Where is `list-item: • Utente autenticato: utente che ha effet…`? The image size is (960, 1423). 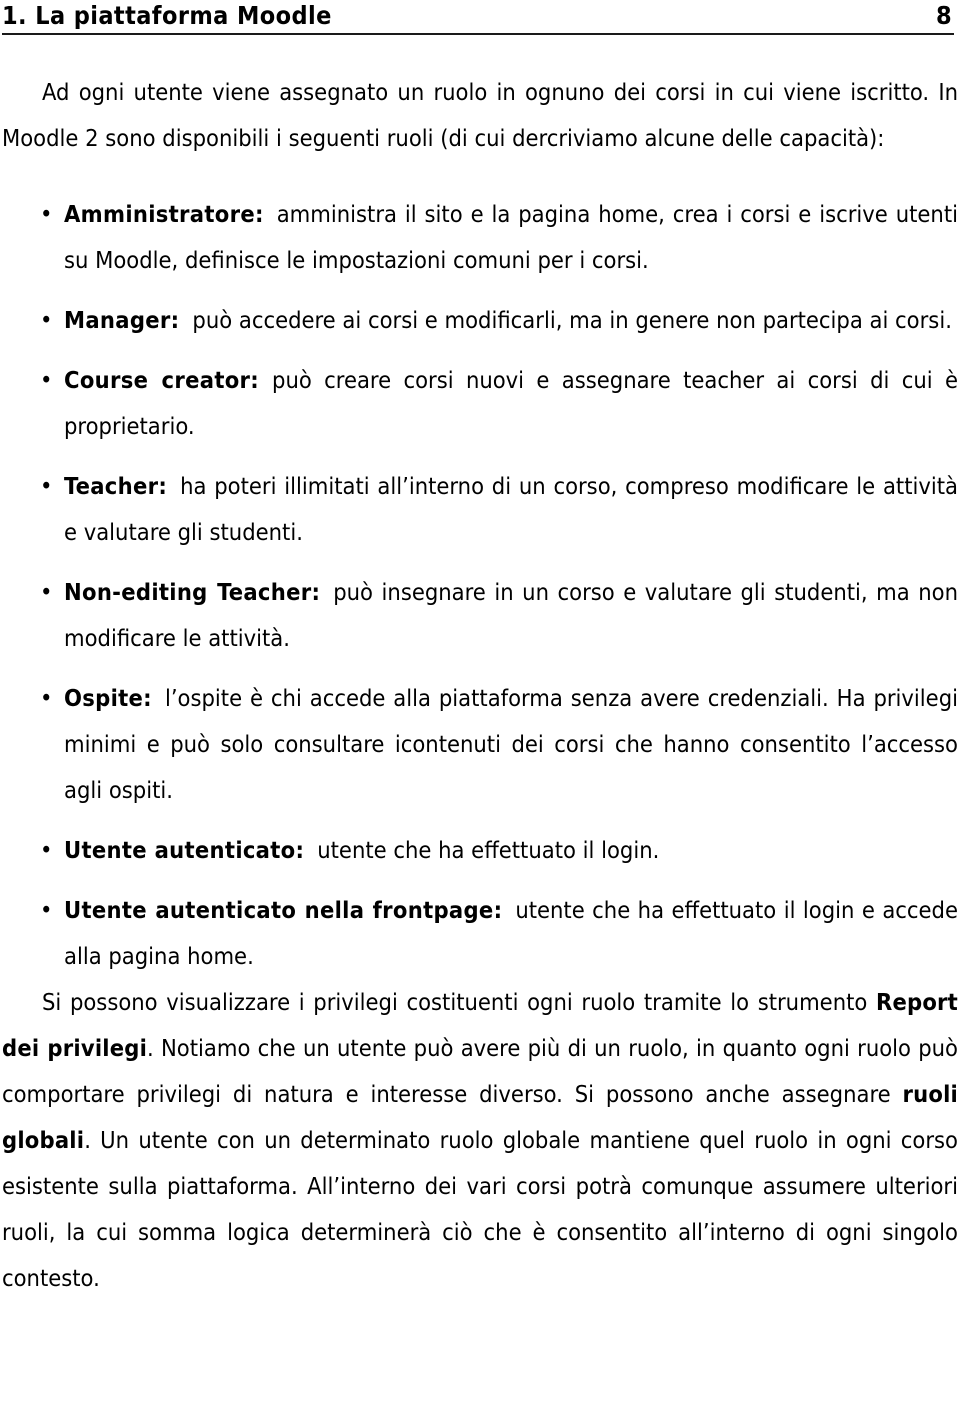 list-item: • Utente autenticato: utente che ha effet… is located at coordinates (480, 850).